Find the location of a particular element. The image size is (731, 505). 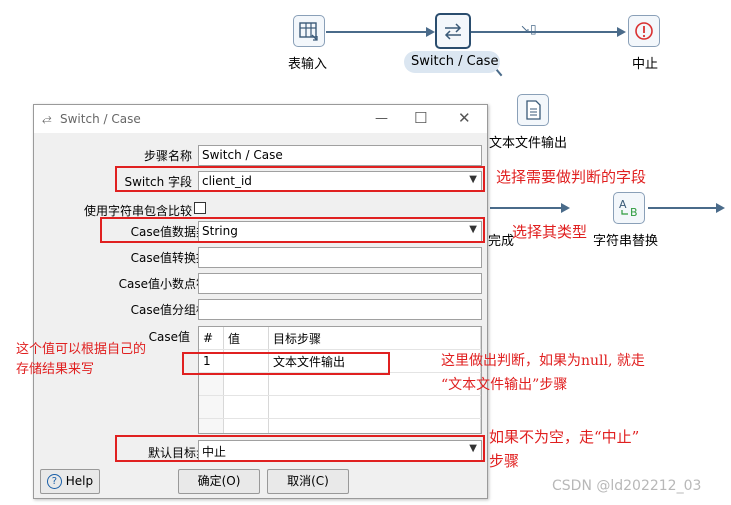

dialog-titlebar: ⥄ Switch / Case — ☐ ✕ is located at coordinates (260, 119).